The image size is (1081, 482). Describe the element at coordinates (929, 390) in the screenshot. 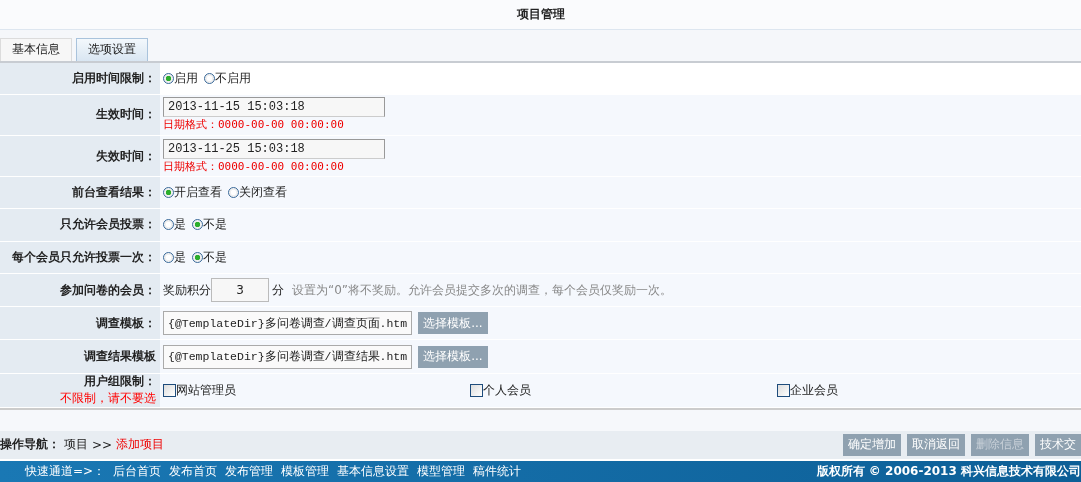

I see `group-checkbox: 企业会员` at that location.